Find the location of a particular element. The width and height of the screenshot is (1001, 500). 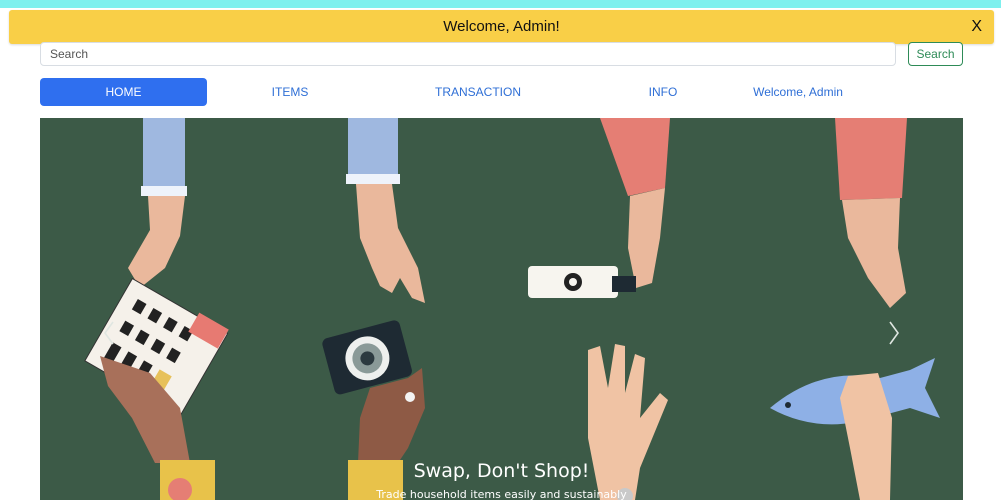

search-input is located at coordinates (468, 54).